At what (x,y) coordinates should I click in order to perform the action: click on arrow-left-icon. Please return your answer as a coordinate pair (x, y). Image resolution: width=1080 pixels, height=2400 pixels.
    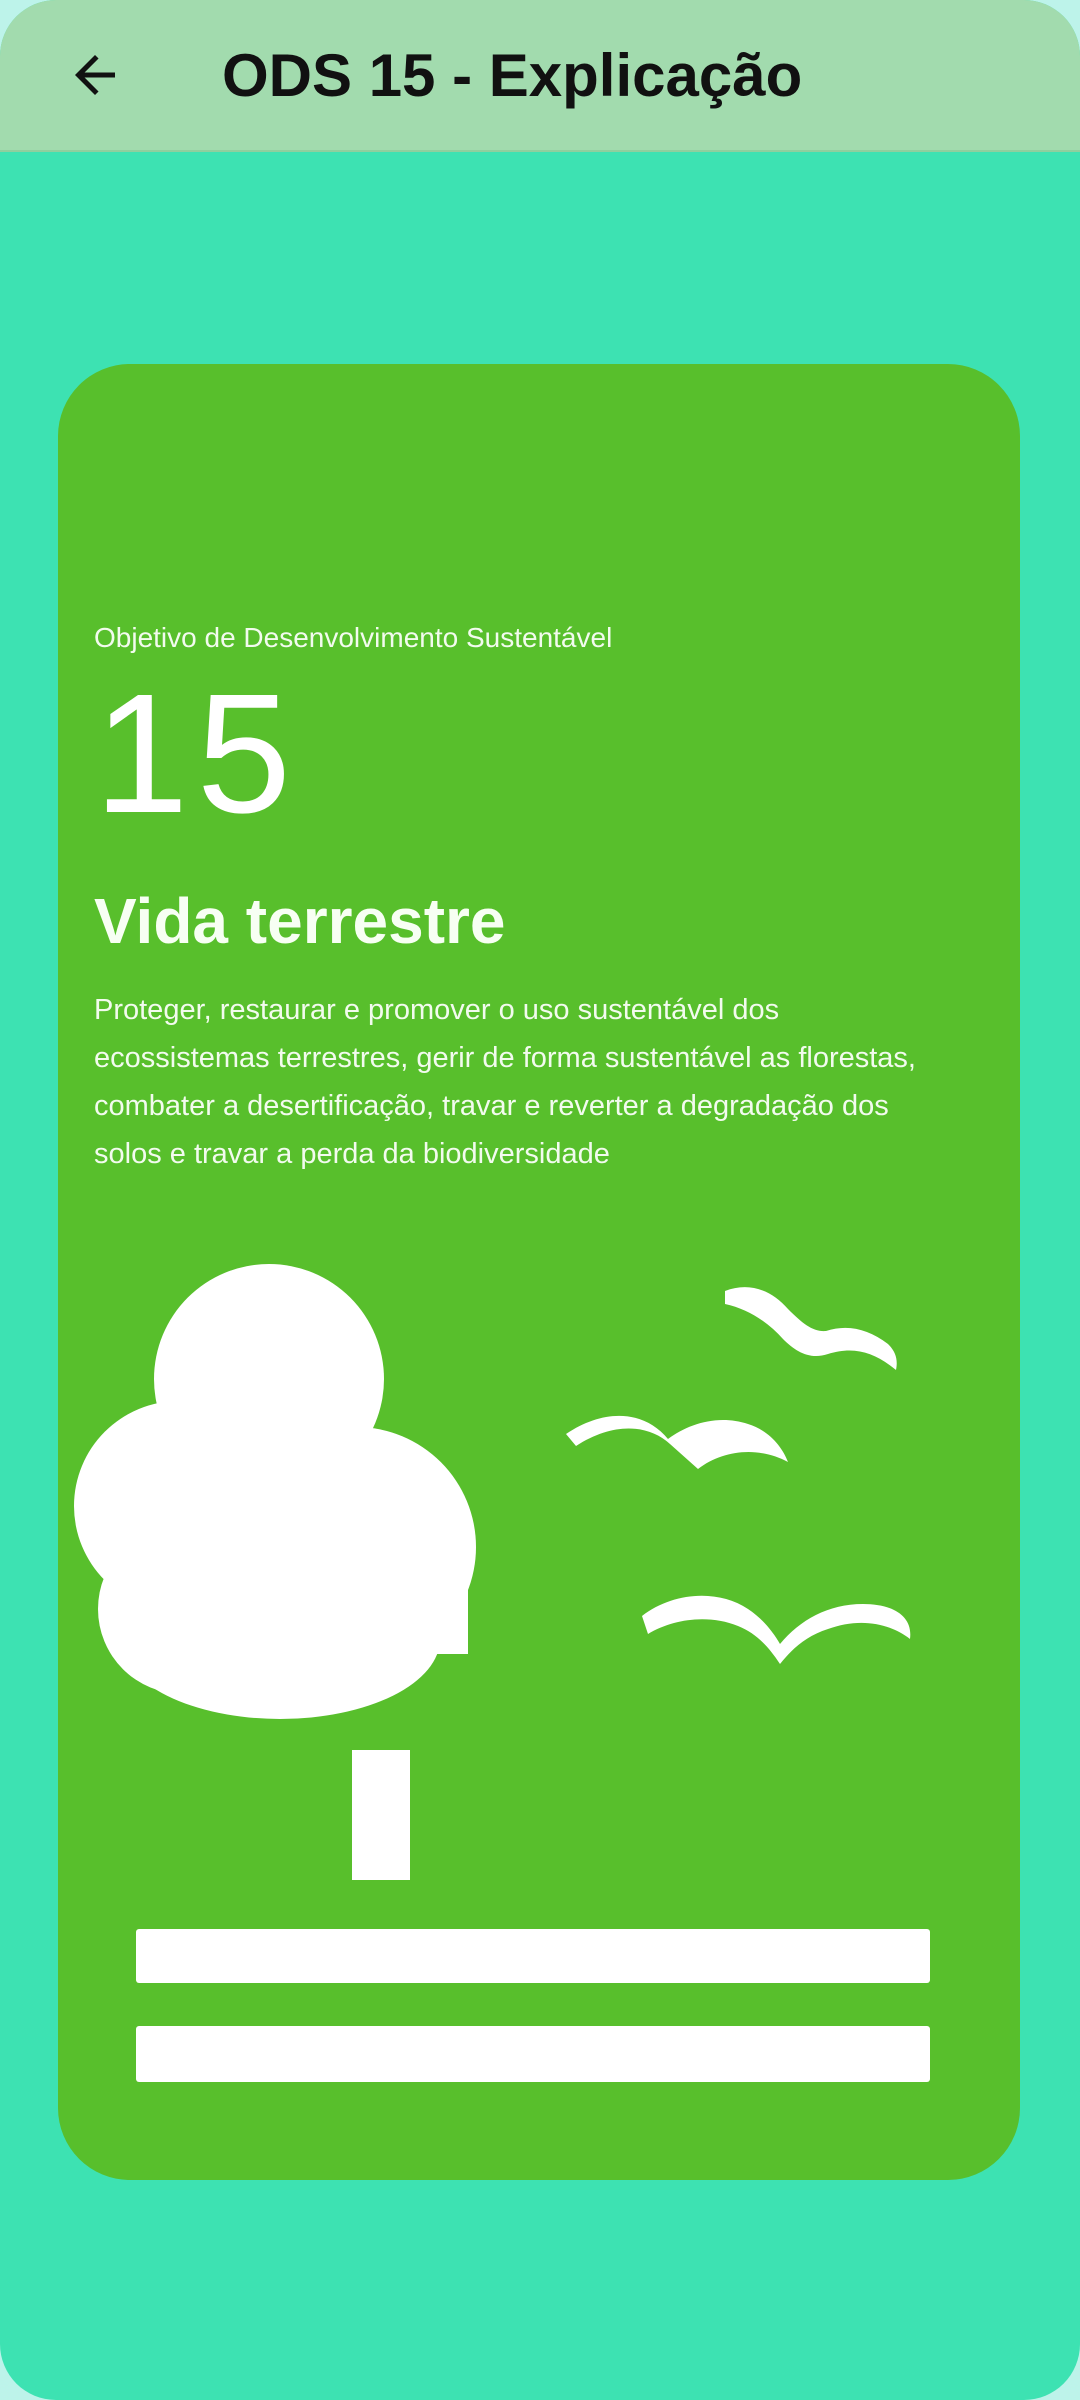
    Looking at the image, I should click on (95, 75).